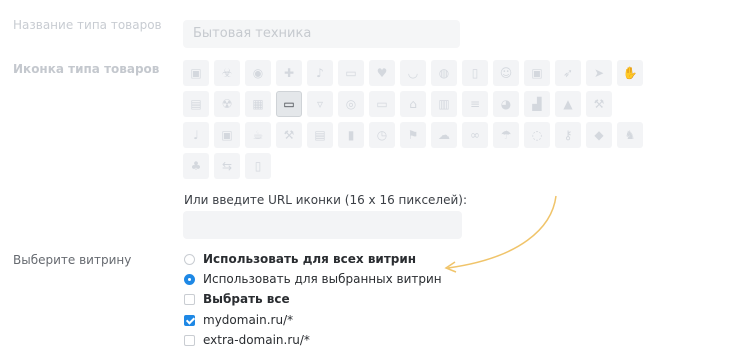 The width and height of the screenshot is (737, 360). What do you see at coordinates (500, 234) in the screenshot?
I see `annotation-arrow` at bounding box center [500, 234].